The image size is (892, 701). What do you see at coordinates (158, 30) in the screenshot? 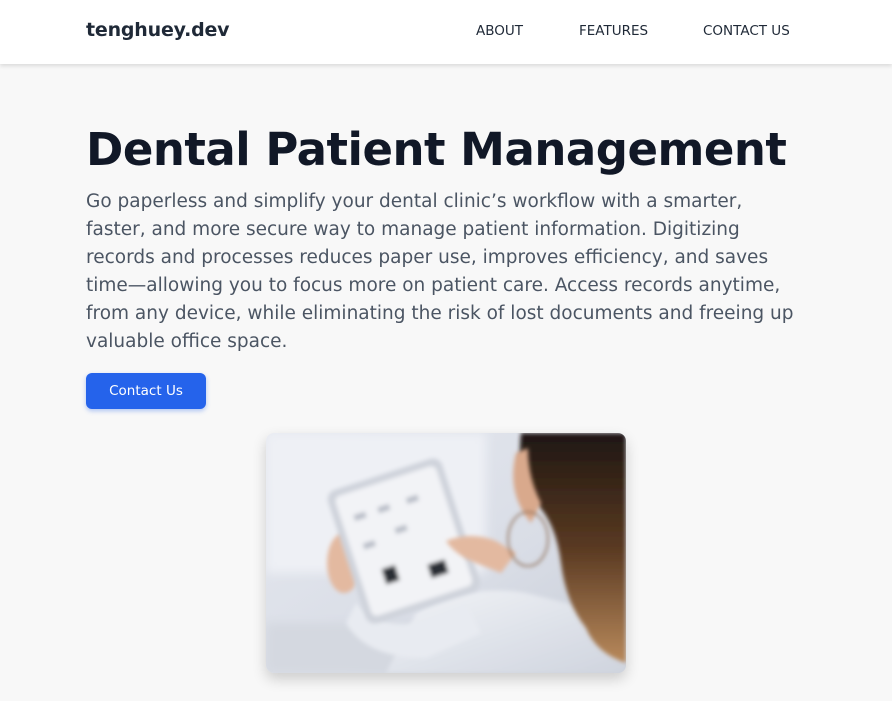
I see `brand-logo-link: tenghuey.dev` at bounding box center [158, 30].